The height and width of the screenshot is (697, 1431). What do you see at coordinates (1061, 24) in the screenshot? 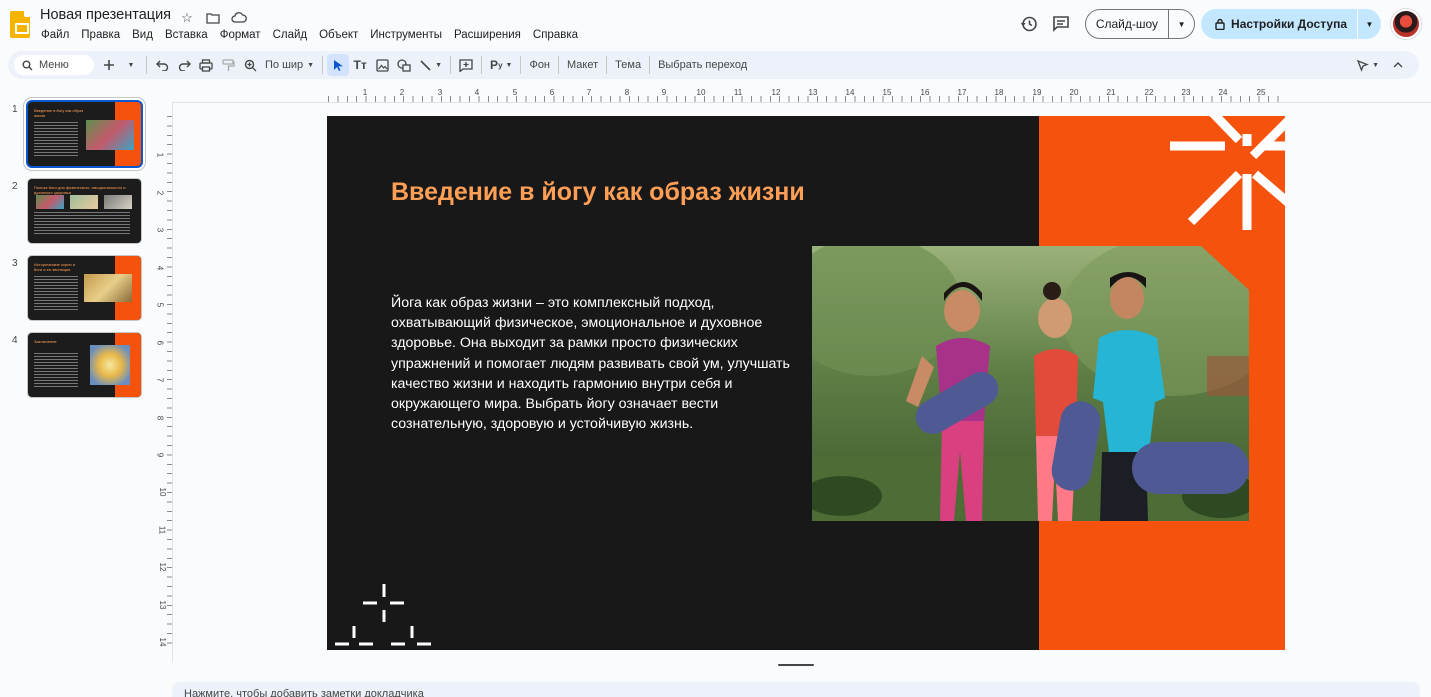
I see `comments-icon` at bounding box center [1061, 24].